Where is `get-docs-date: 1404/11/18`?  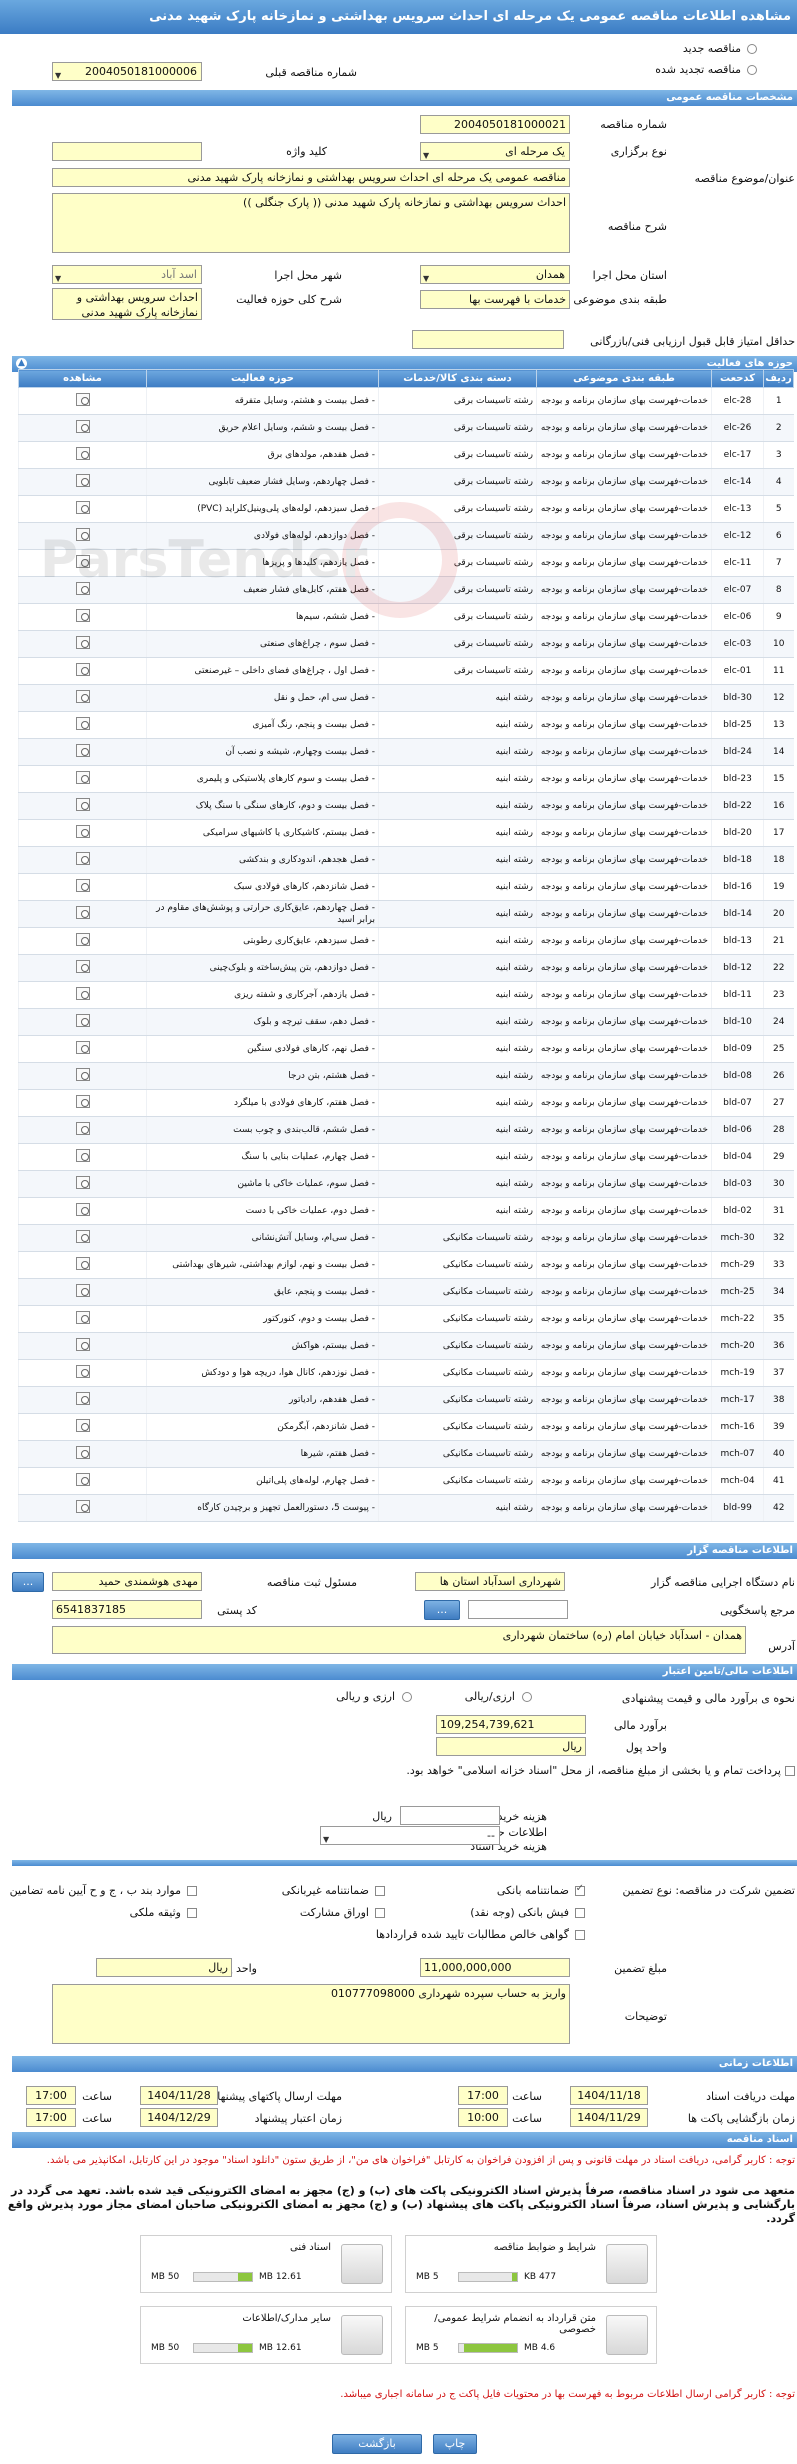 get-docs-date: 1404/11/18 is located at coordinates (609, 2095).